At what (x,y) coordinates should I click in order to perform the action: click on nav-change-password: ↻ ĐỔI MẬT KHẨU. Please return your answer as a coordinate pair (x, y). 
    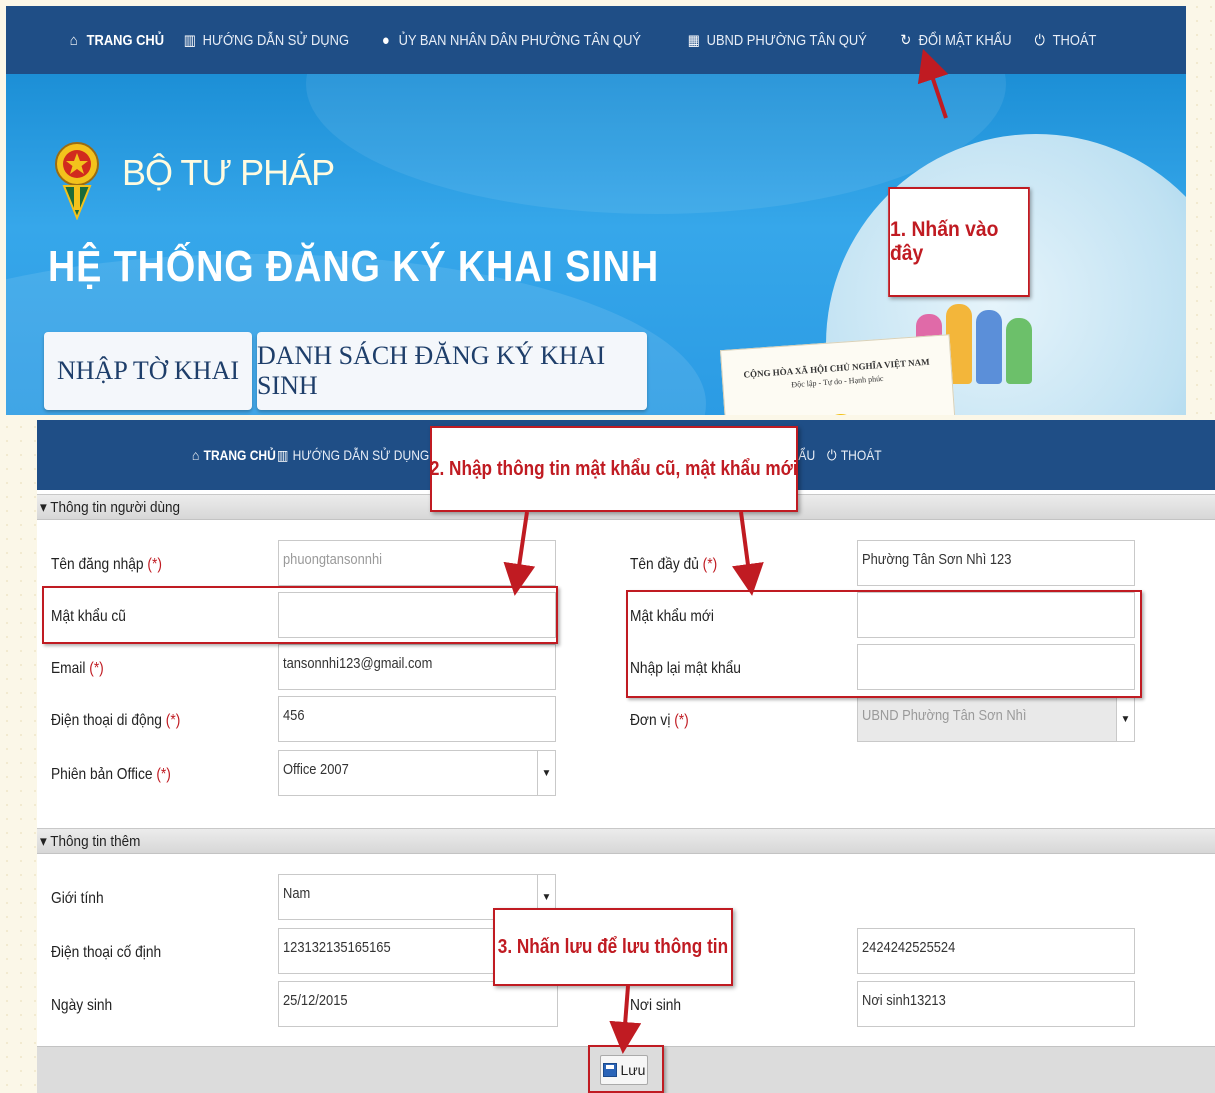
    Looking at the image, I should click on (955, 40).